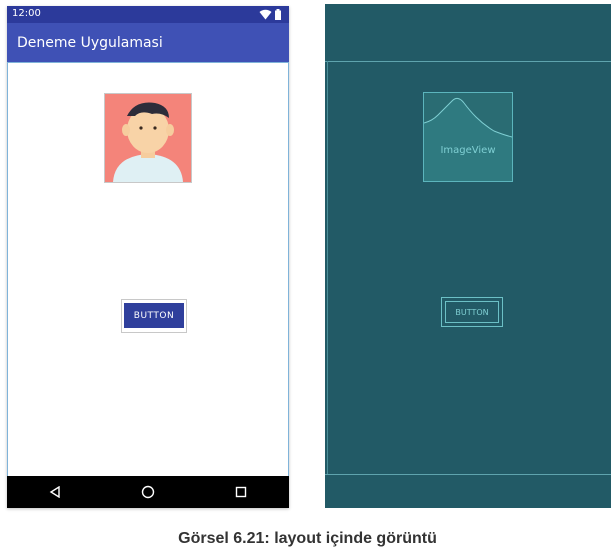 The image size is (615, 555). I want to click on app-title: Deneme Uygulamasi, so click(90, 43).